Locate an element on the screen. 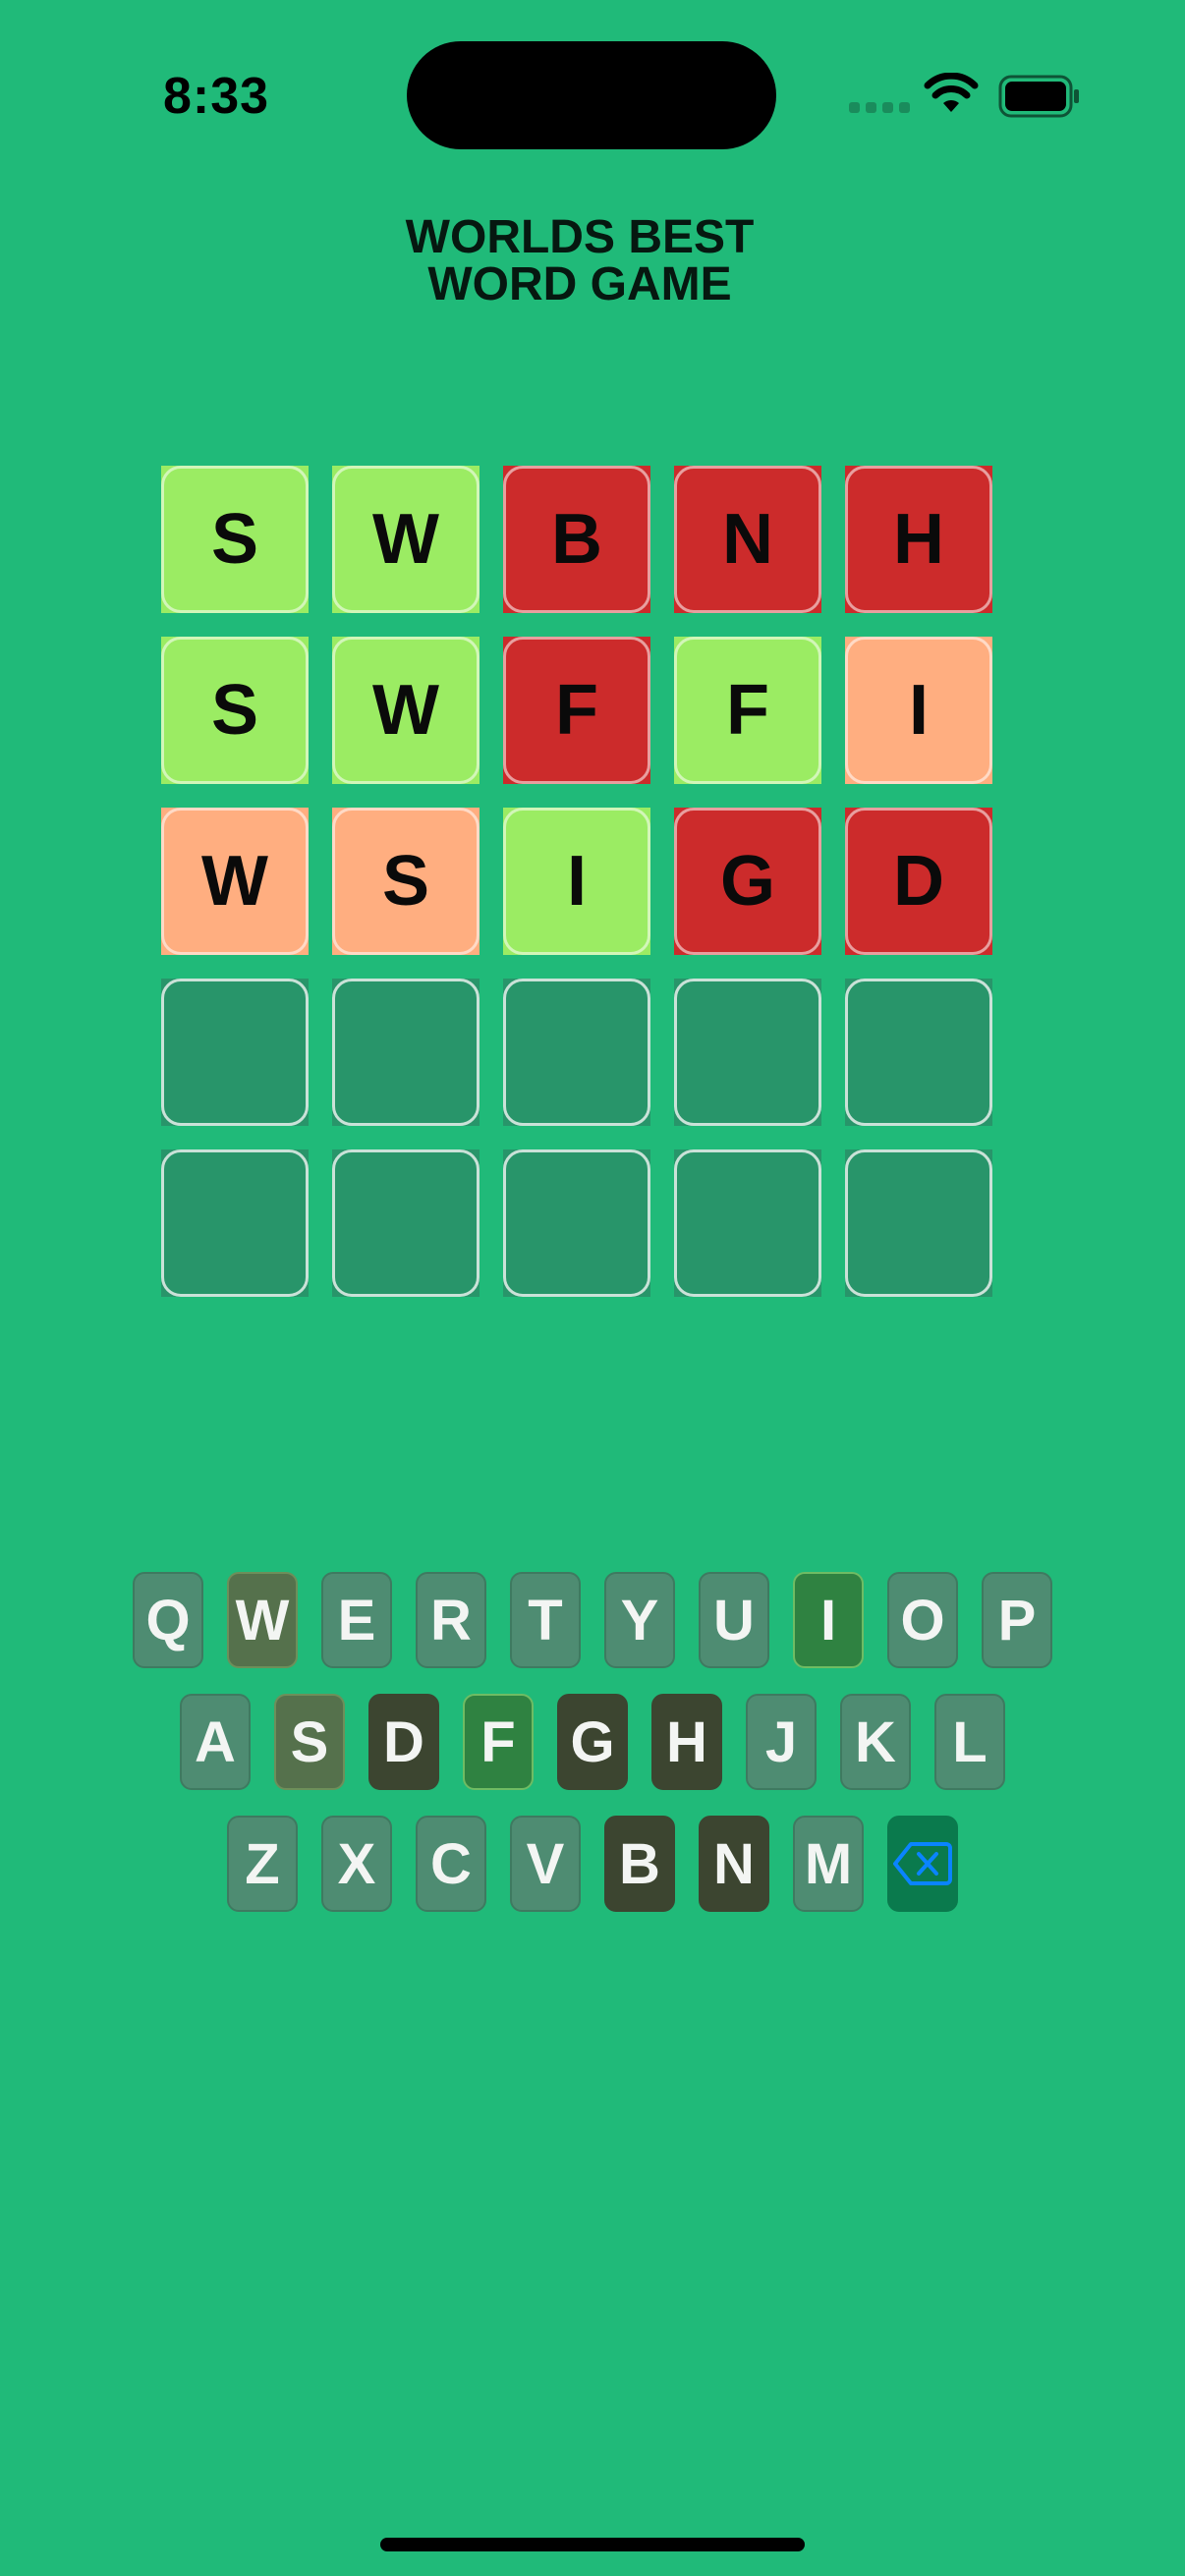 Image resolution: width=1185 pixels, height=2576 pixels. key-r: R is located at coordinates (451, 1620).